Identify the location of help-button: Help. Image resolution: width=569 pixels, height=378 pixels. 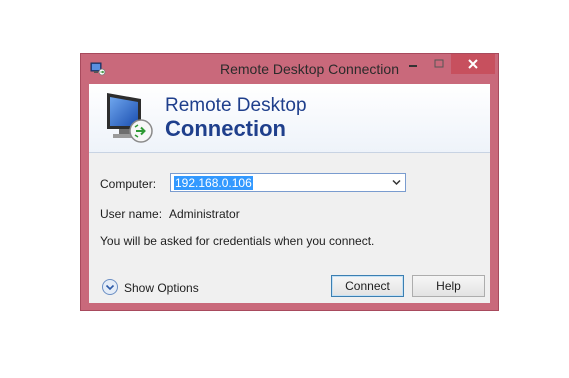
(448, 286).